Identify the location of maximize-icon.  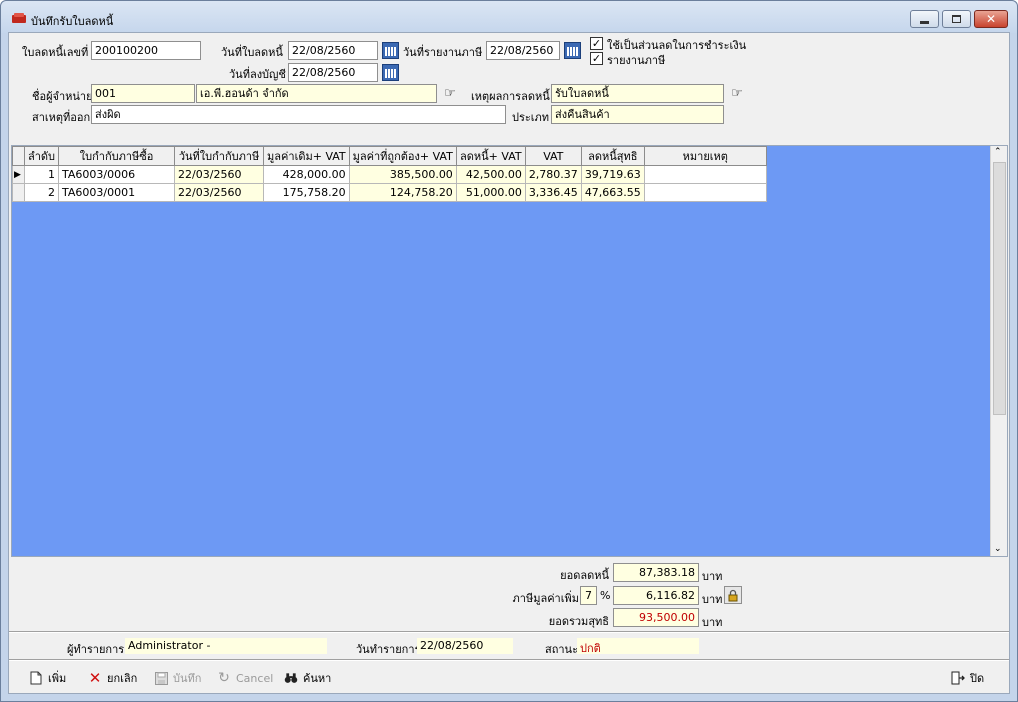
(956, 19).